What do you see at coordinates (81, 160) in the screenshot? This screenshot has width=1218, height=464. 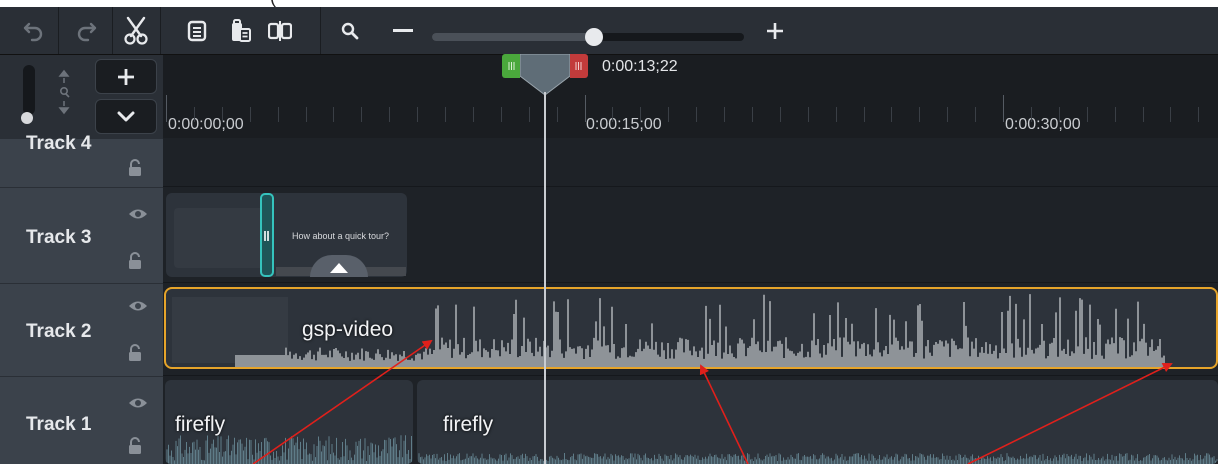 I see `track-header-4: Track 4` at bounding box center [81, 160].